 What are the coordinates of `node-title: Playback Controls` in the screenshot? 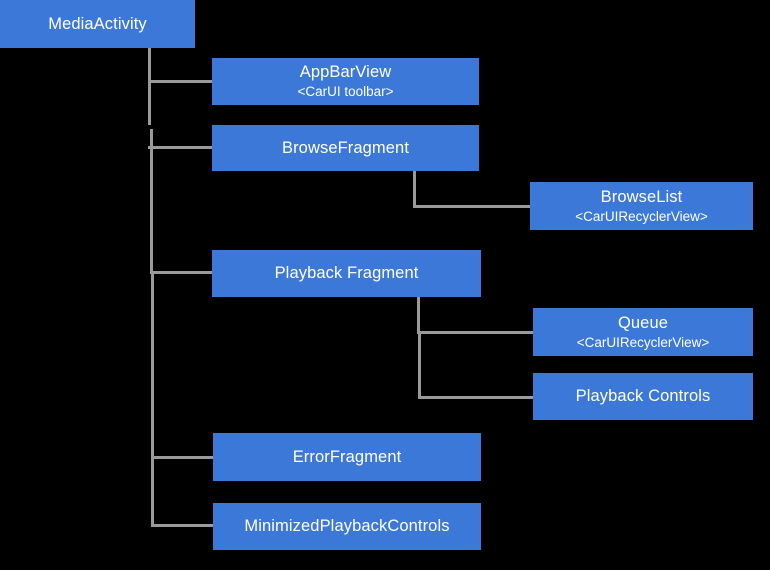 It's located at (643, 396).